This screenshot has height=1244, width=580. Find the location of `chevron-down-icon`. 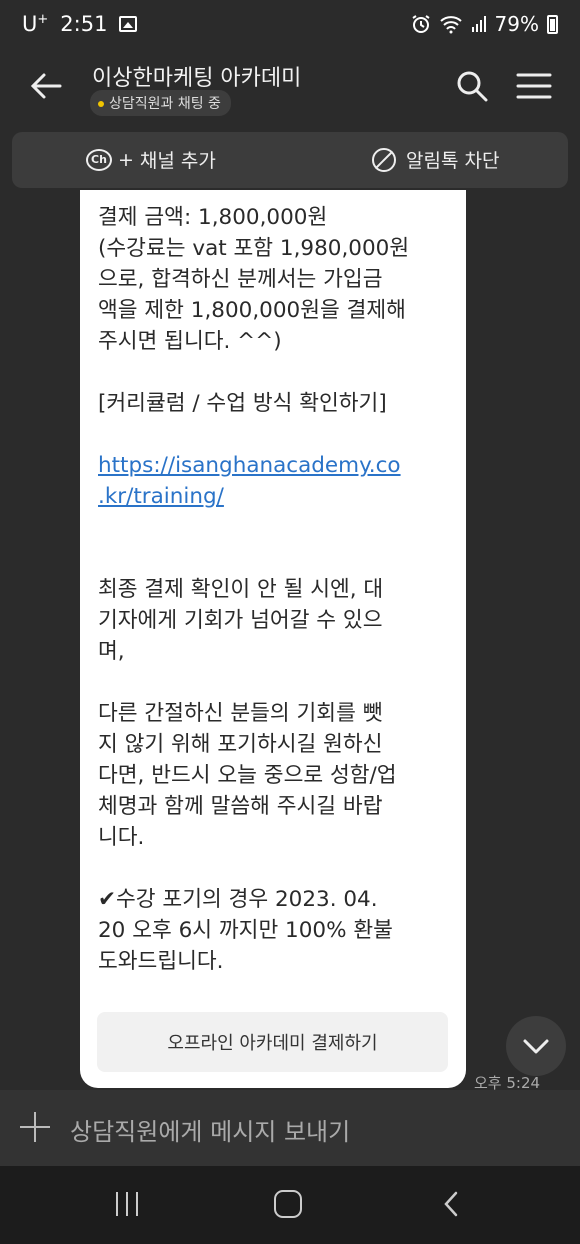

chevron-down-icon is located at coordinates (536, 1046).